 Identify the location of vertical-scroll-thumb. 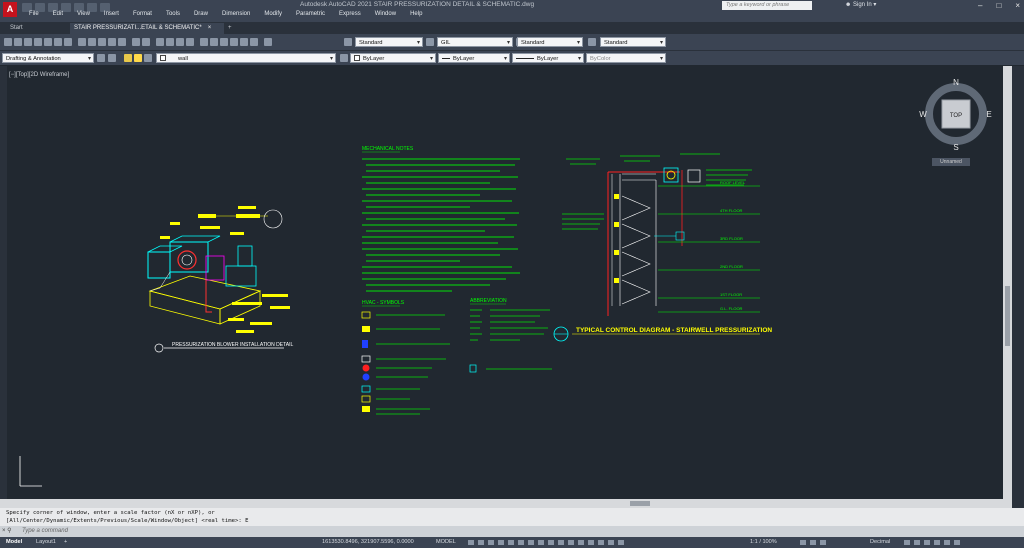
(1007, 316).